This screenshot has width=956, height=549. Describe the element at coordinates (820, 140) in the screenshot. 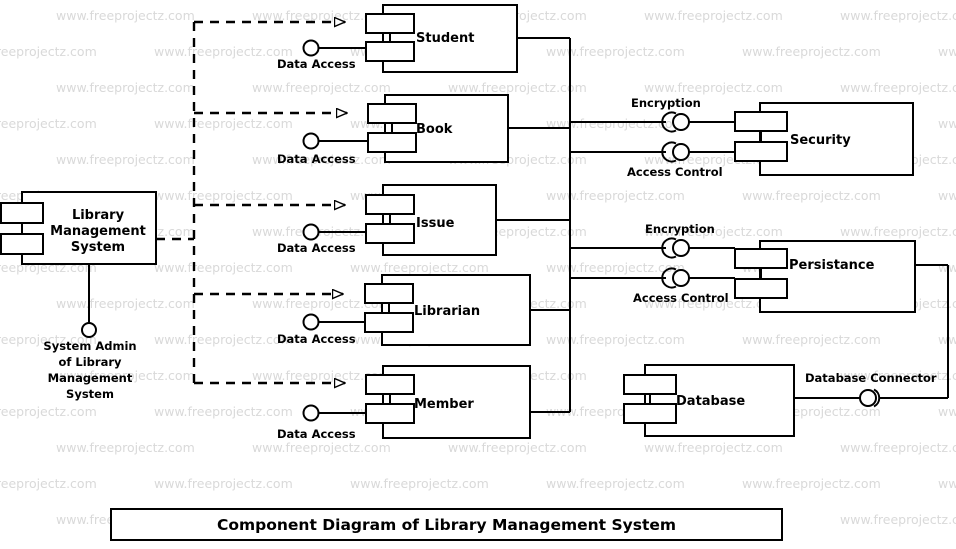

I see `component-label-security: Security` at that location.